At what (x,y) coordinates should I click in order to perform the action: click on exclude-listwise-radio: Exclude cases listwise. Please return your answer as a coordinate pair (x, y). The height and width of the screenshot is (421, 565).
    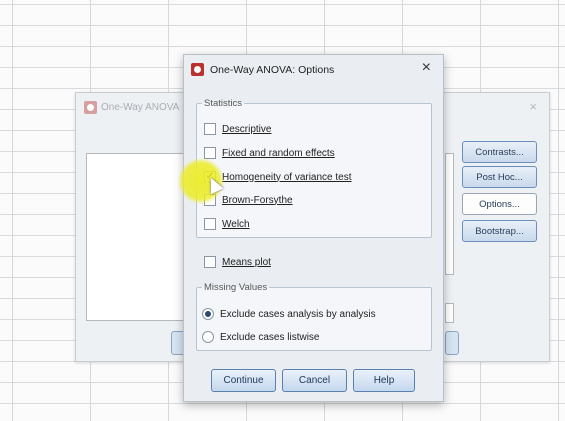
    Looking at the image, I should click on (260, 337).